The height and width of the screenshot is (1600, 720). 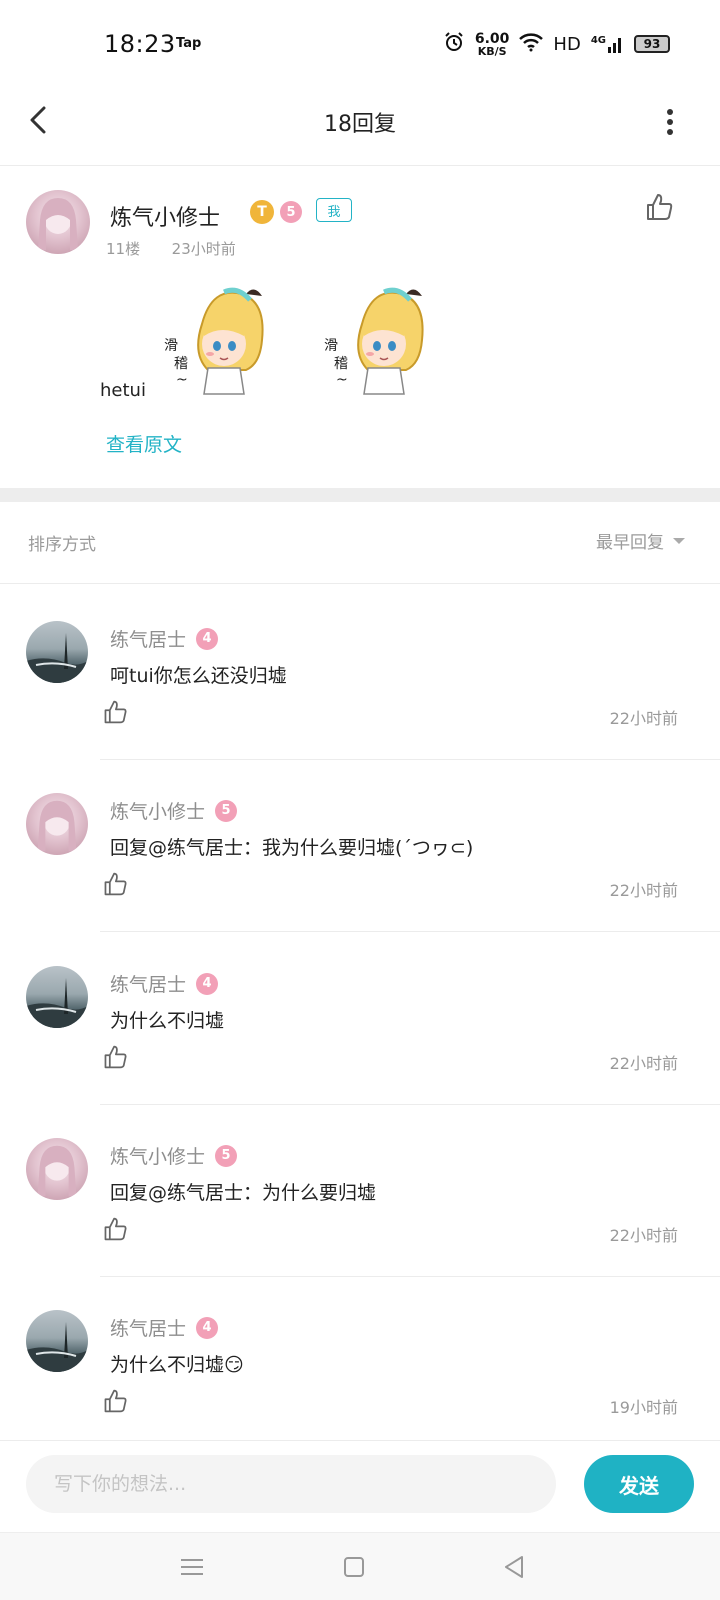 I want to click on reply-text: 回复@练气居士：为什么要归墟, so click(x=243, y=1193).